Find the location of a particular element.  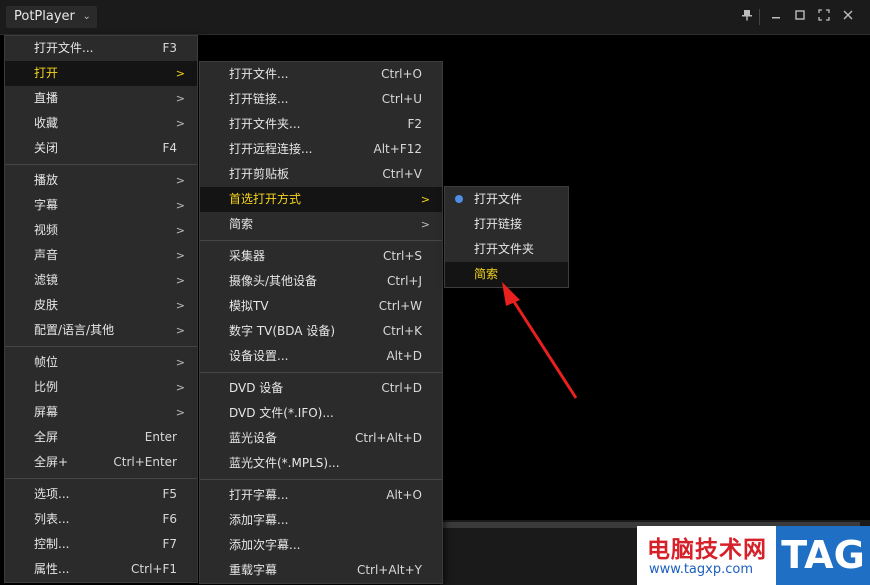

annotation-arrow is located at coordinates (540, 340).